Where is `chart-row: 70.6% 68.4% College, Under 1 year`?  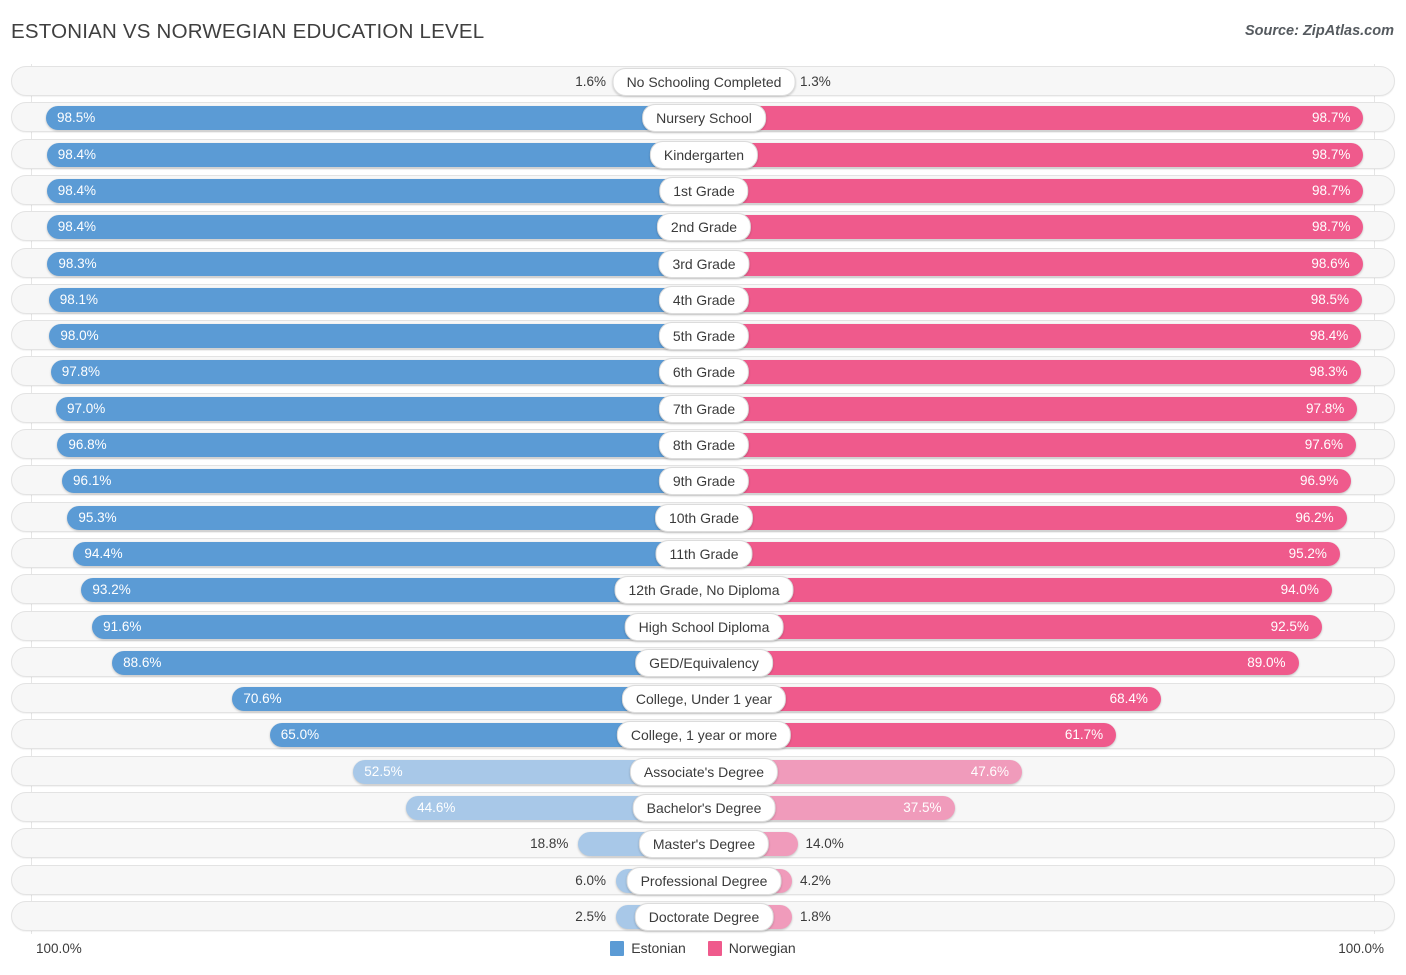 chart-row: 70.6% 68.4% College, Under 1 year is located at coordinates (703, 698).